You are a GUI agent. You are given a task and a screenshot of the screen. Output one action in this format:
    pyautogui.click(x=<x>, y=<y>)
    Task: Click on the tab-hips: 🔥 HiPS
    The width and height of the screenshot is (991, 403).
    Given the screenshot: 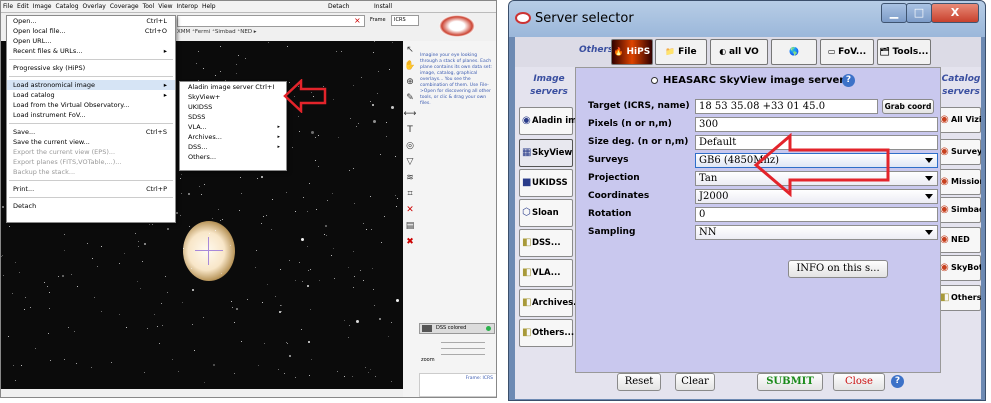 What is the action you would take?
    pyautogui.click(x=632, y=52)
    